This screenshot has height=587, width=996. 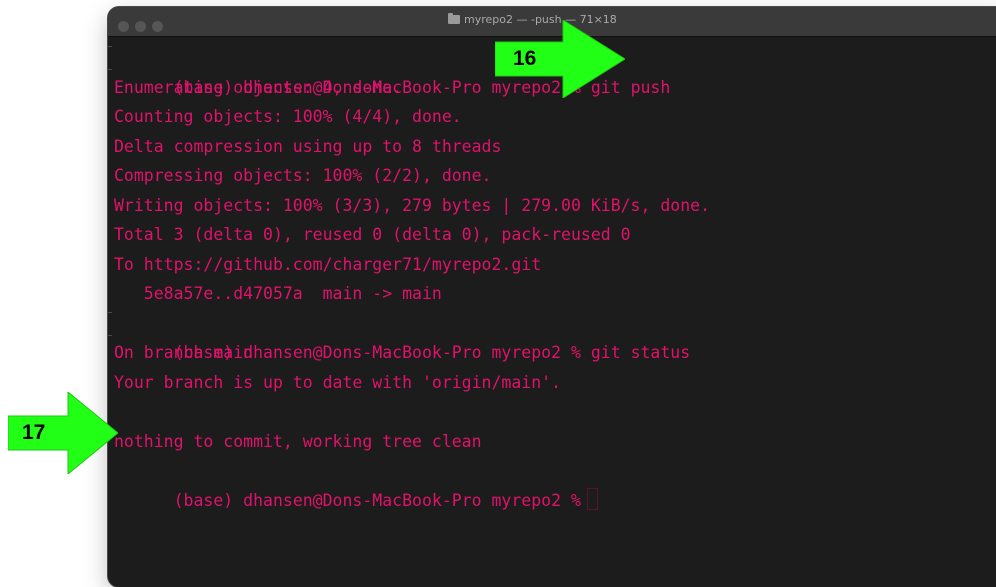 What do you see at coordinates (123, 26) in the screenshot?
I see `close-button` at bounding box center [123, 26].